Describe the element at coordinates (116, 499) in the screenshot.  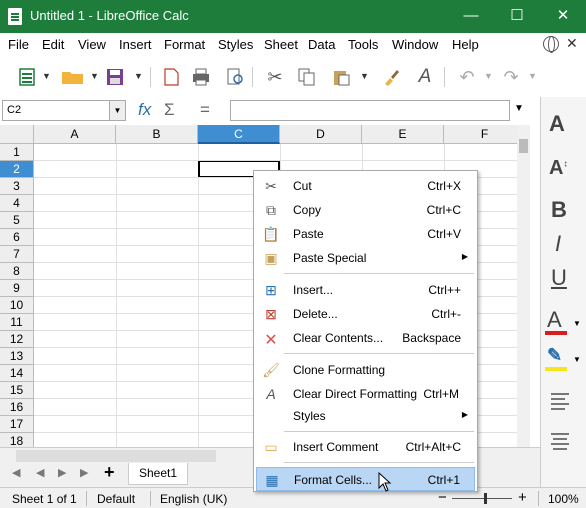
I see `page-style: Default` at that location.